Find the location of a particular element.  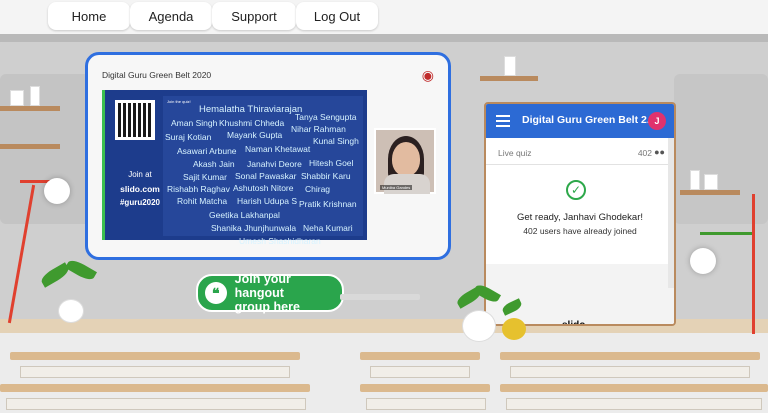

word-cloud-name: Pratik Krishnan is located at coordinates (328, 204).